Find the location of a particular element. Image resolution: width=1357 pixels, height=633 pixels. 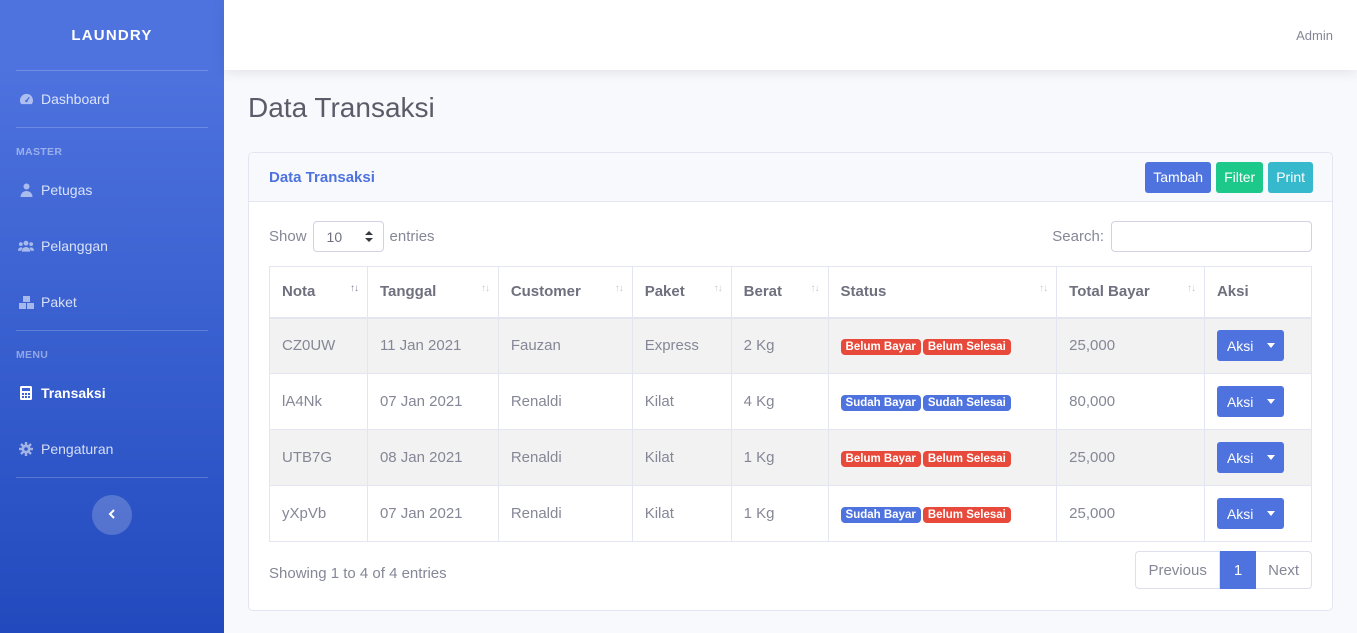

search-label: Search: is located at coordinates (1078, 236).